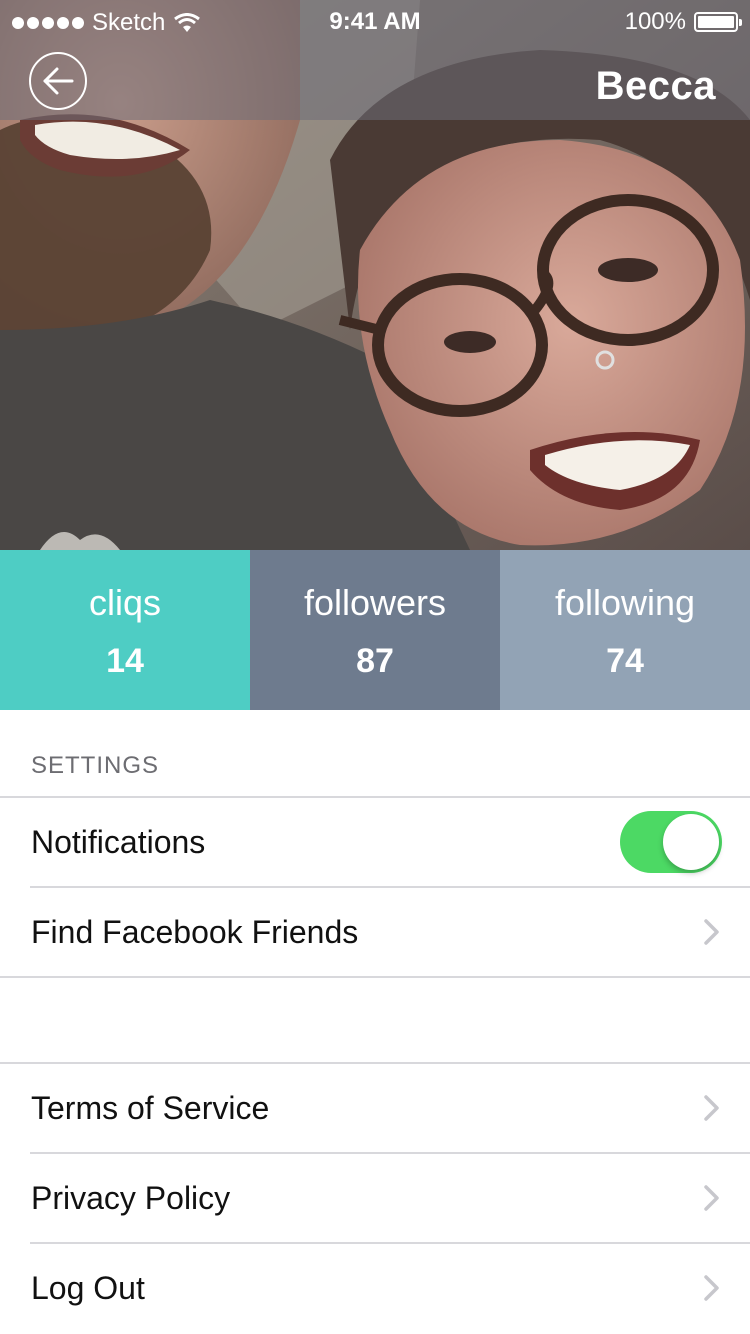  I want to click on terms-of-service-row: Terms of Service, so click(375, 1108).